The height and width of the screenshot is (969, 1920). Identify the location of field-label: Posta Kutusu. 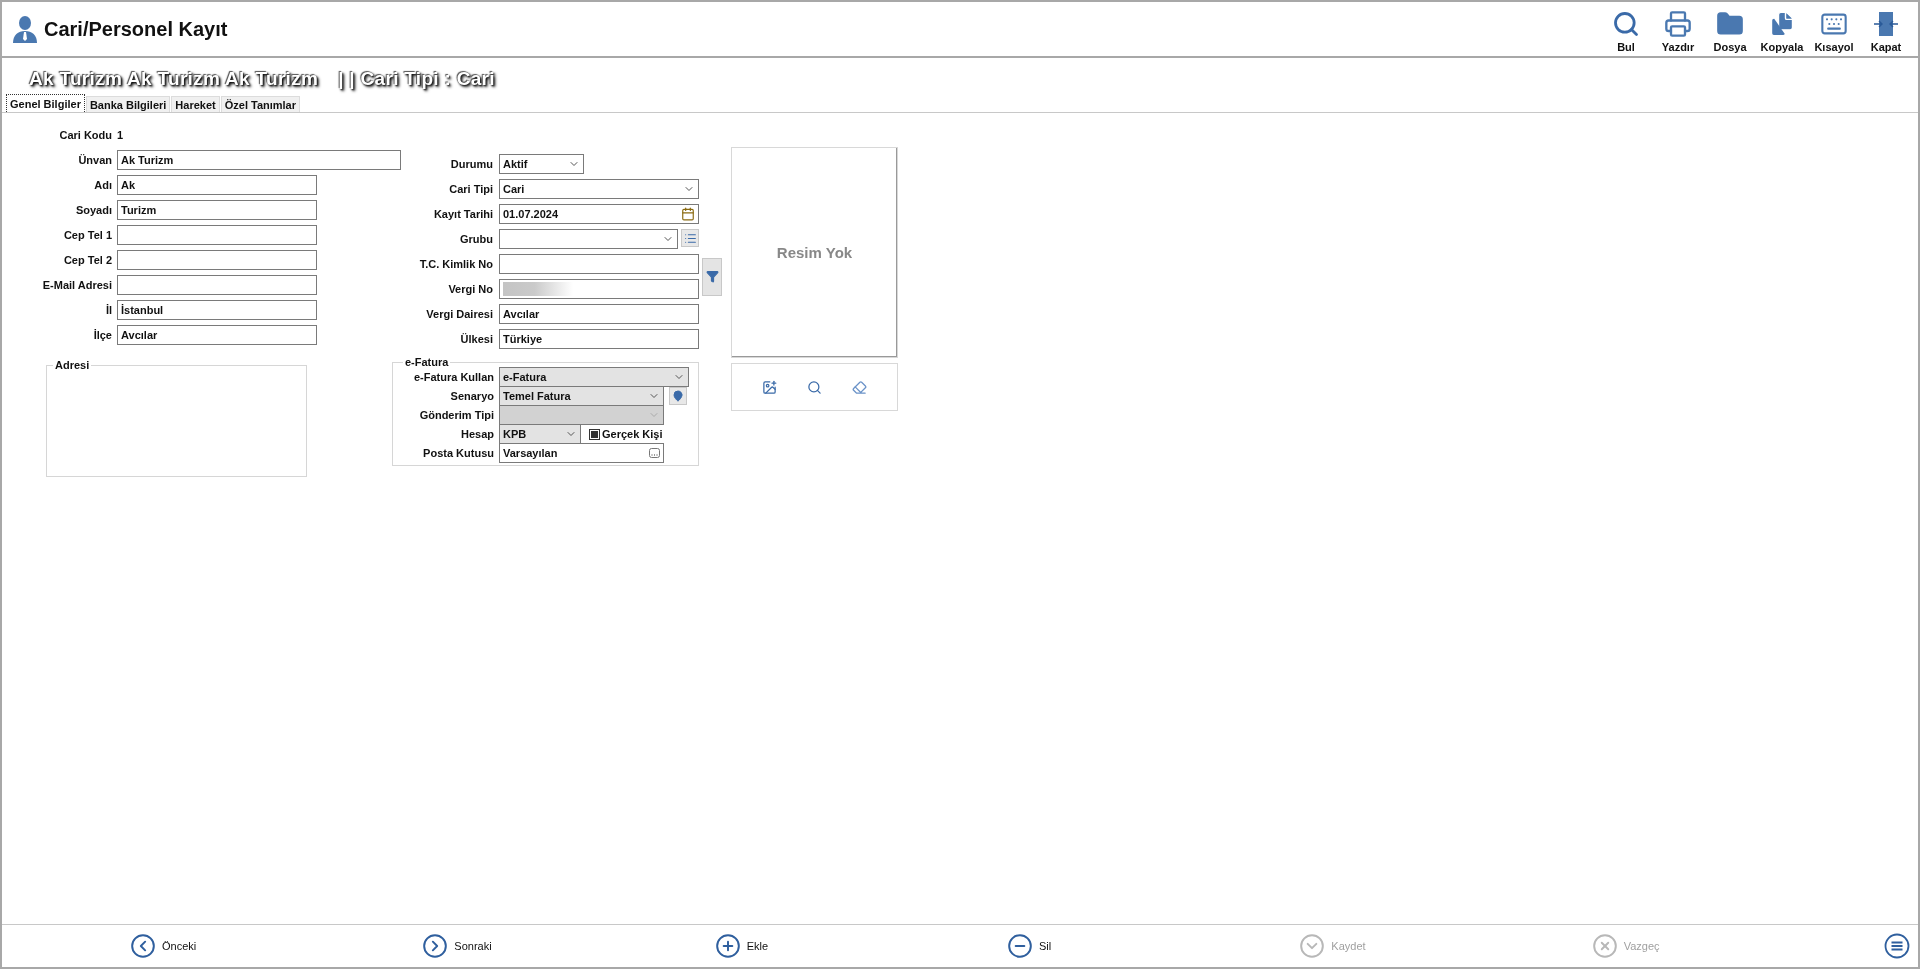
(458, 453).